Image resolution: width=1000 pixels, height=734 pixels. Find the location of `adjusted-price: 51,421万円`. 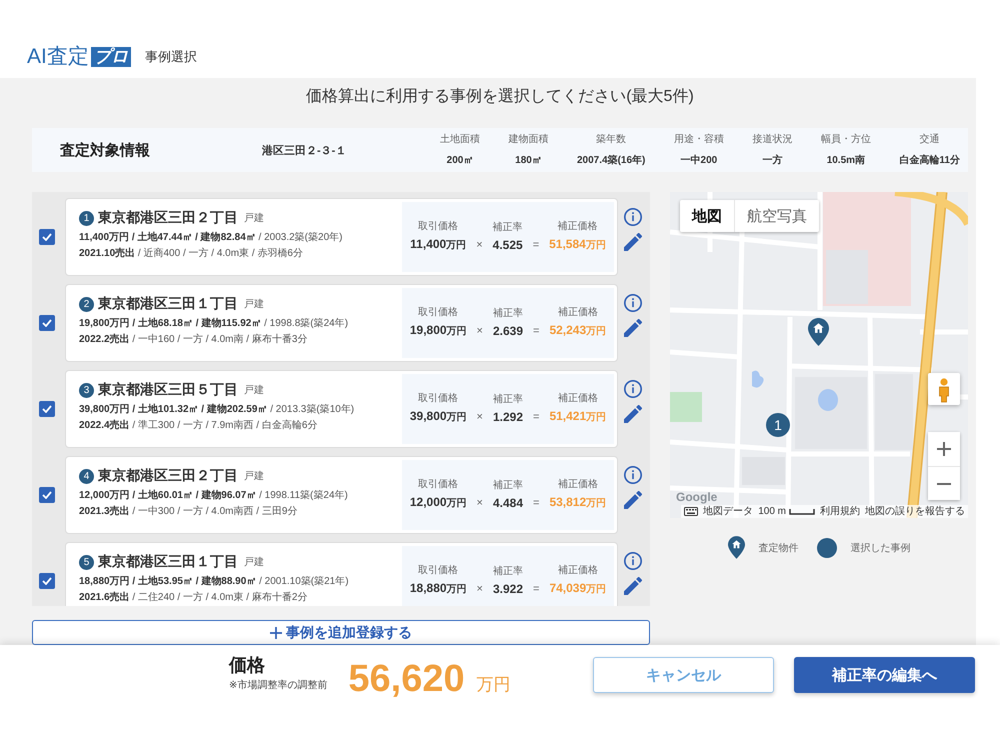

adjusted-price: 51,421万円 is located at coordinates (577, 417).